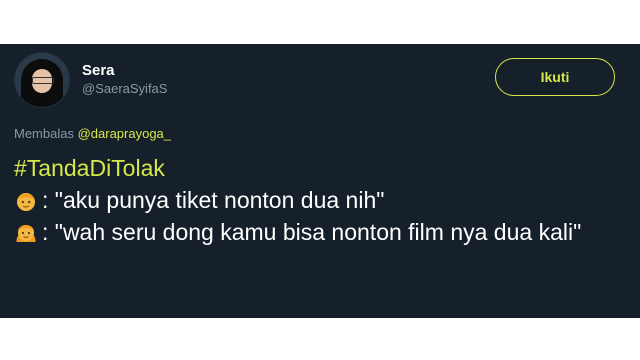 The height and width of the screenshot is (360, 640). What do you see at coordinates (124, 89) in the screenshot?
I see `user-handle: @SaeraSyifaS` at bounding box center [124, 89].